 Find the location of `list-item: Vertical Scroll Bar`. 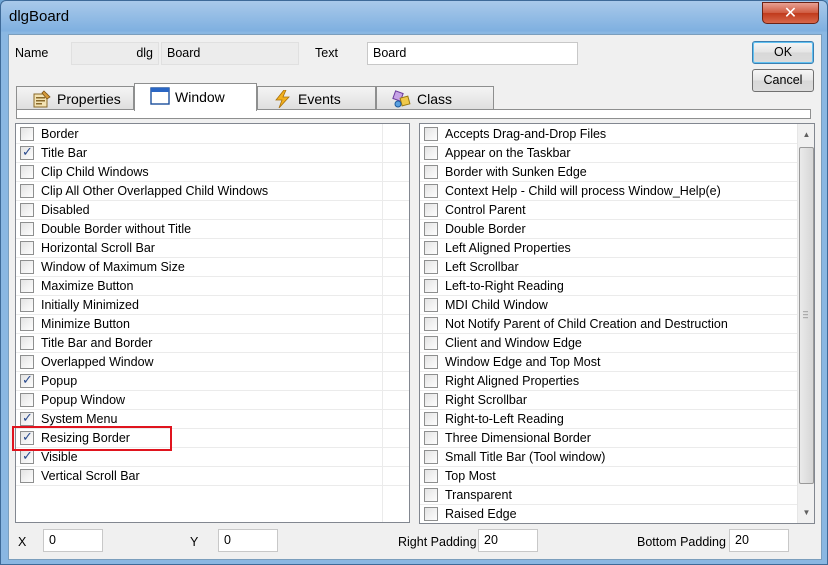

list-item: Vertical Scroll Bar is located at coordinates (212, 476).